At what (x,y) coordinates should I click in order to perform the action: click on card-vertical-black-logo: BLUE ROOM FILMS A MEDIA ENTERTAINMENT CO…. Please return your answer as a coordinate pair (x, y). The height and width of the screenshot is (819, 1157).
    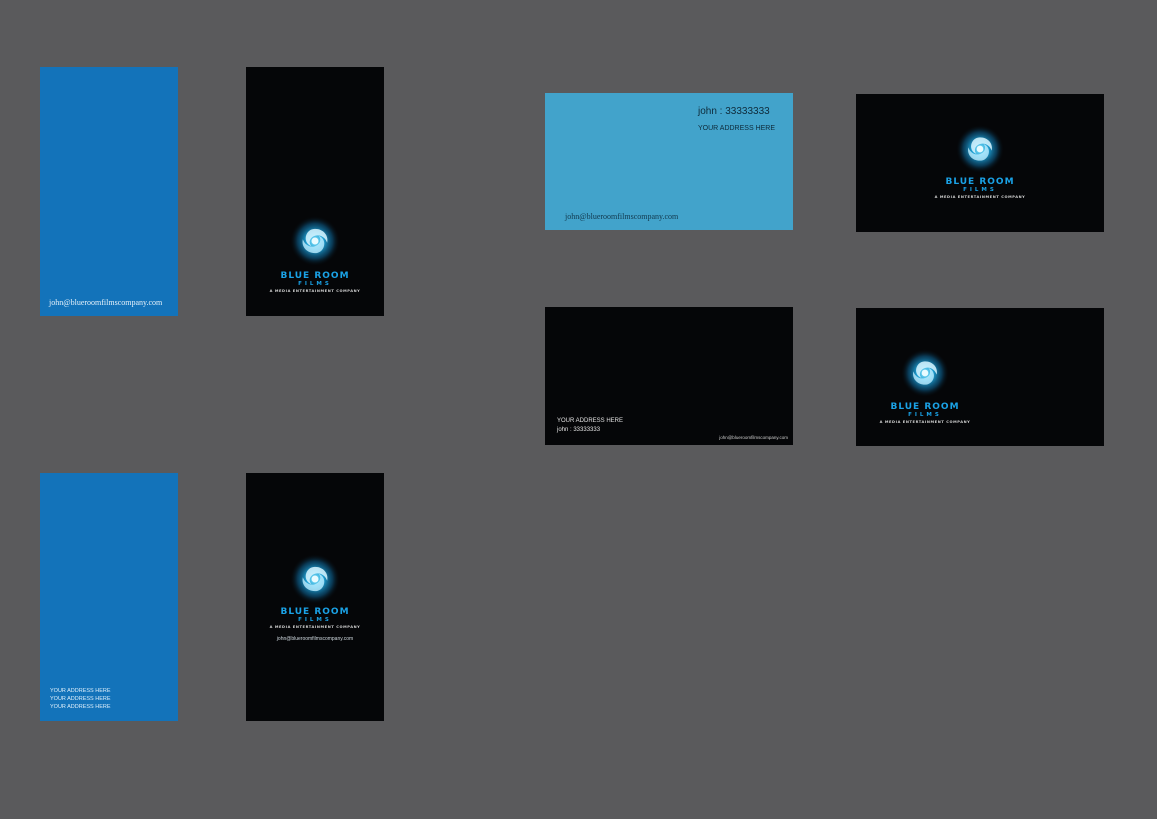
    Looking at the image, I should click on (315, 191).